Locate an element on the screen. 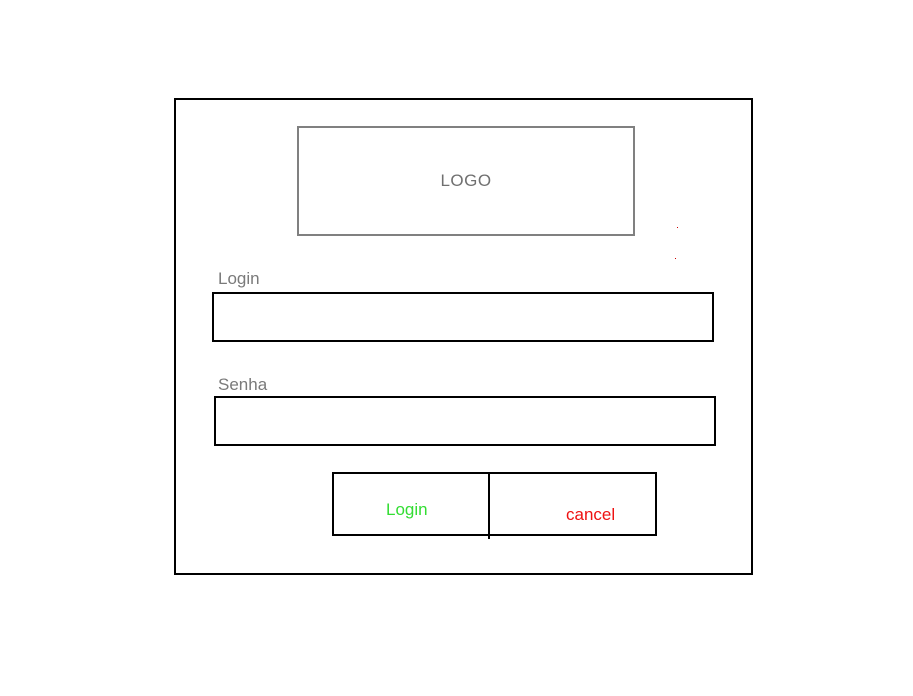 The width and height of the screenshot is (913, 696). action-button-group: Login cancel is located at coordinates (494, 504).